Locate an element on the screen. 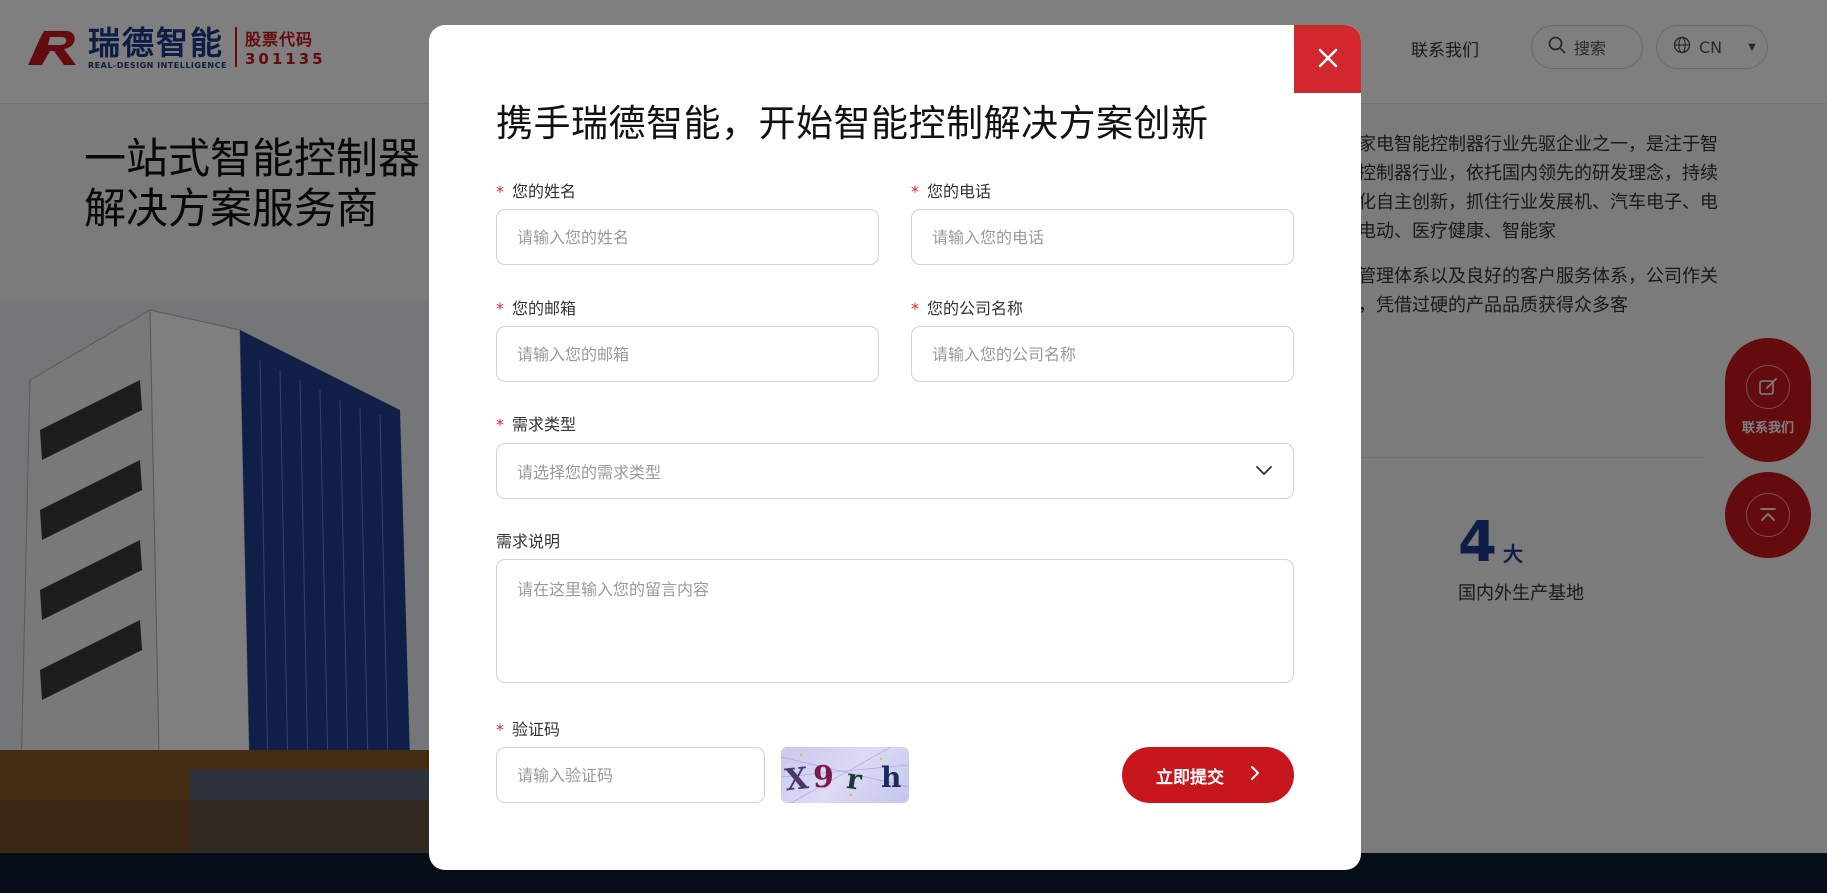 This screenshot has width=1827, height=893. company-input is located at coordinates (1102, 354).